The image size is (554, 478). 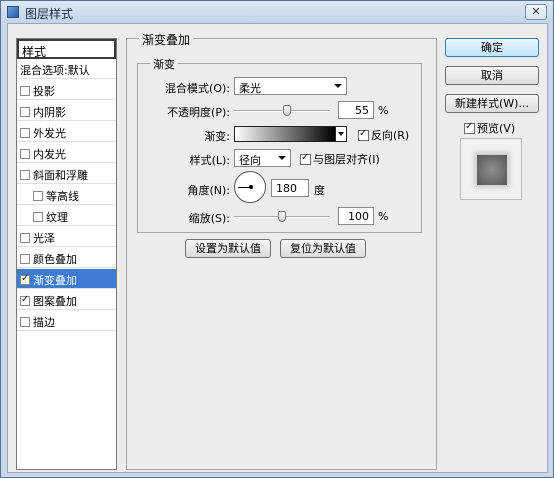 I want to click on style-list-header: 样式, so click(x=66, y=49).